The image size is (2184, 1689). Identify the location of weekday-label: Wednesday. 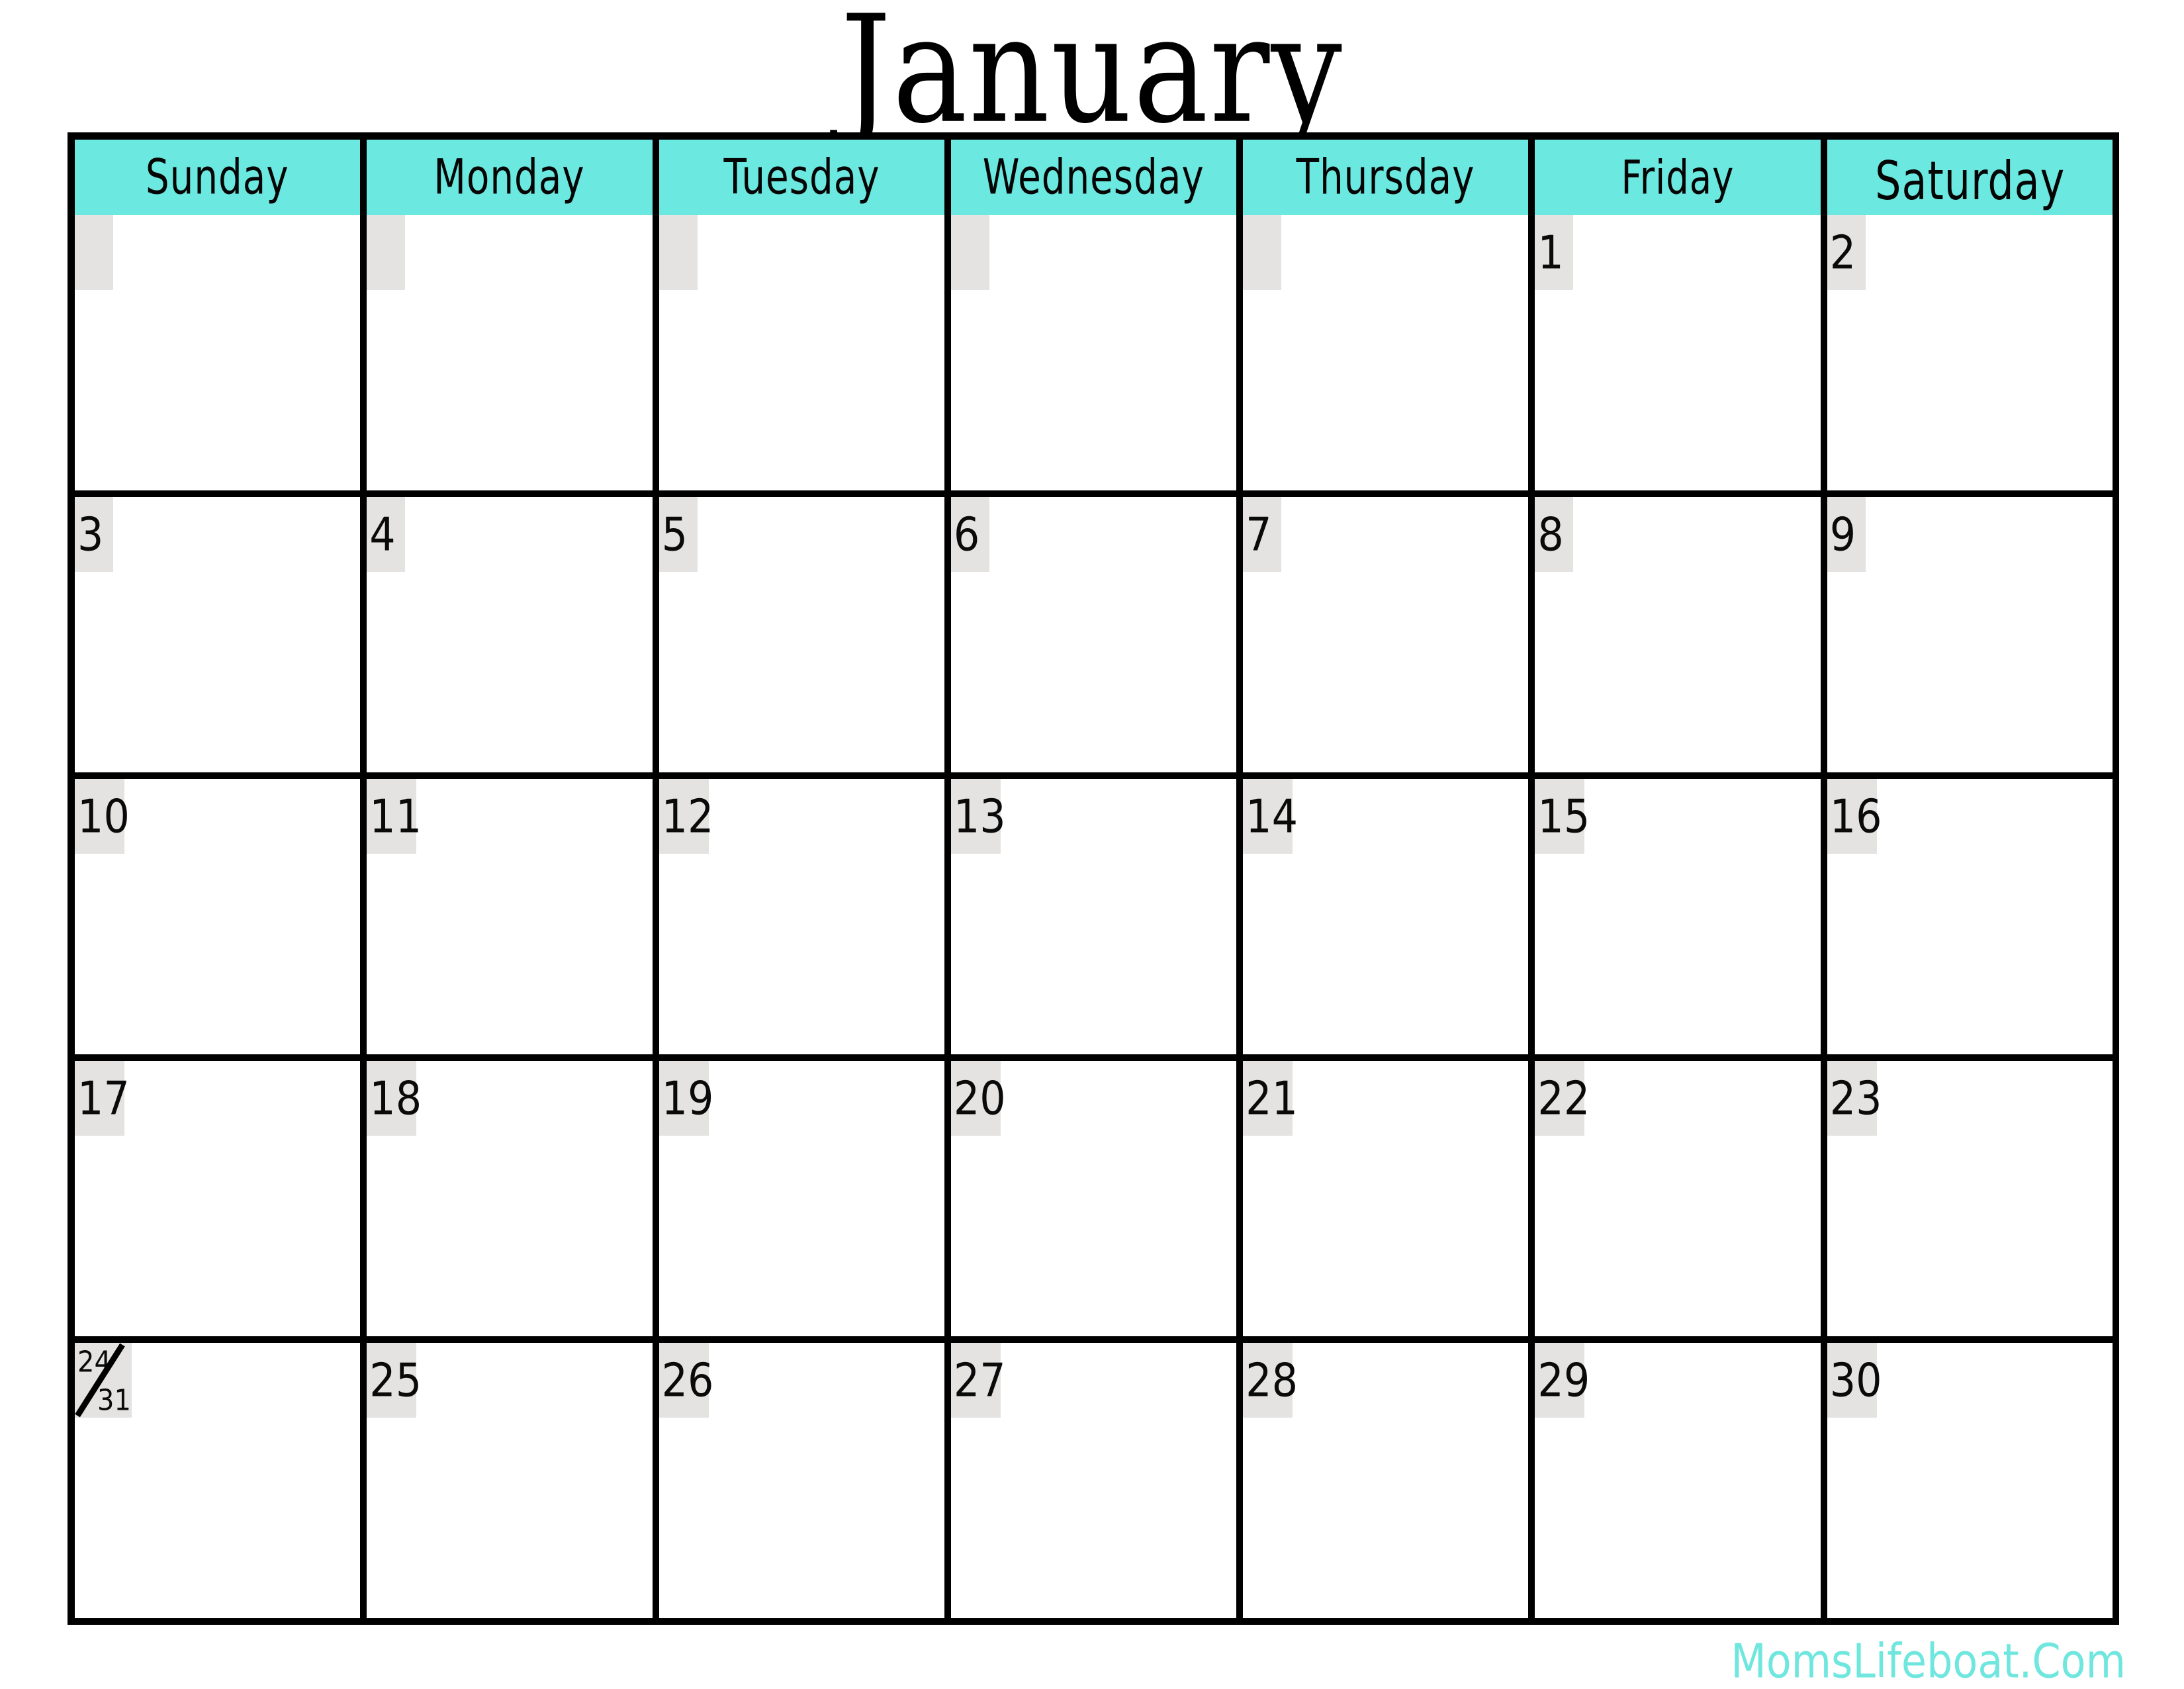
(1093, 177).